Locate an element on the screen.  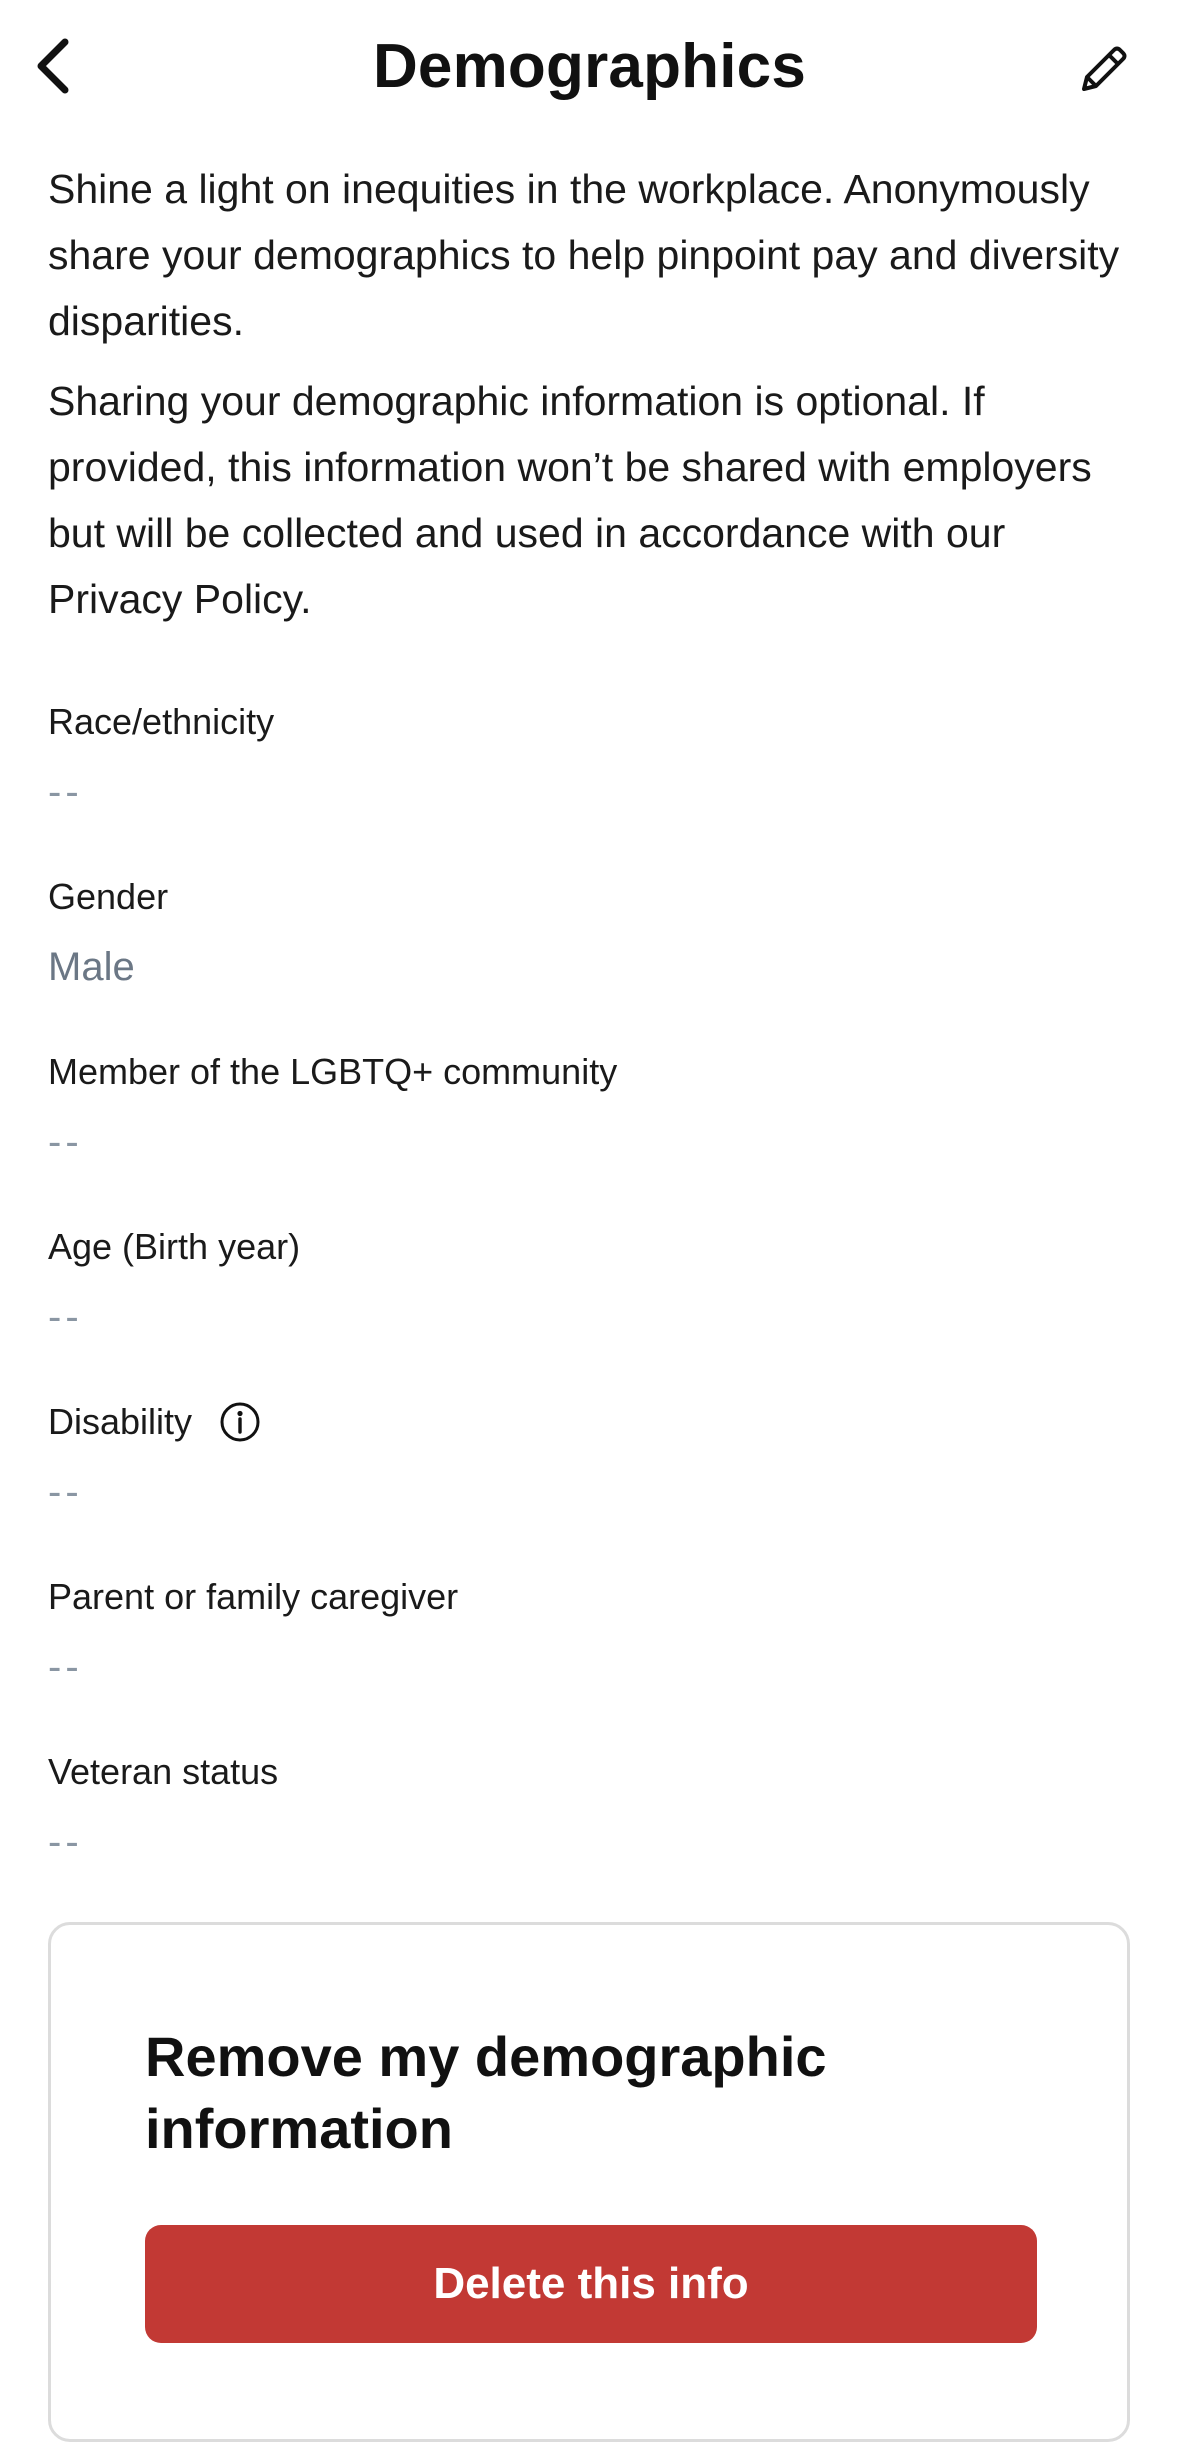
field-label: Veteran status is located at coordinates (163, 1771).